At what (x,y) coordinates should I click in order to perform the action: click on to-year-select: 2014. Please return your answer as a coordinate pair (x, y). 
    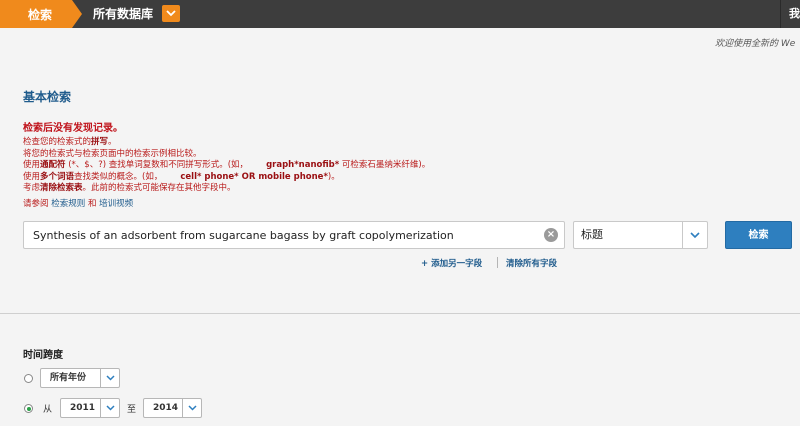
    Looking at the image, I should click on (172, 408).